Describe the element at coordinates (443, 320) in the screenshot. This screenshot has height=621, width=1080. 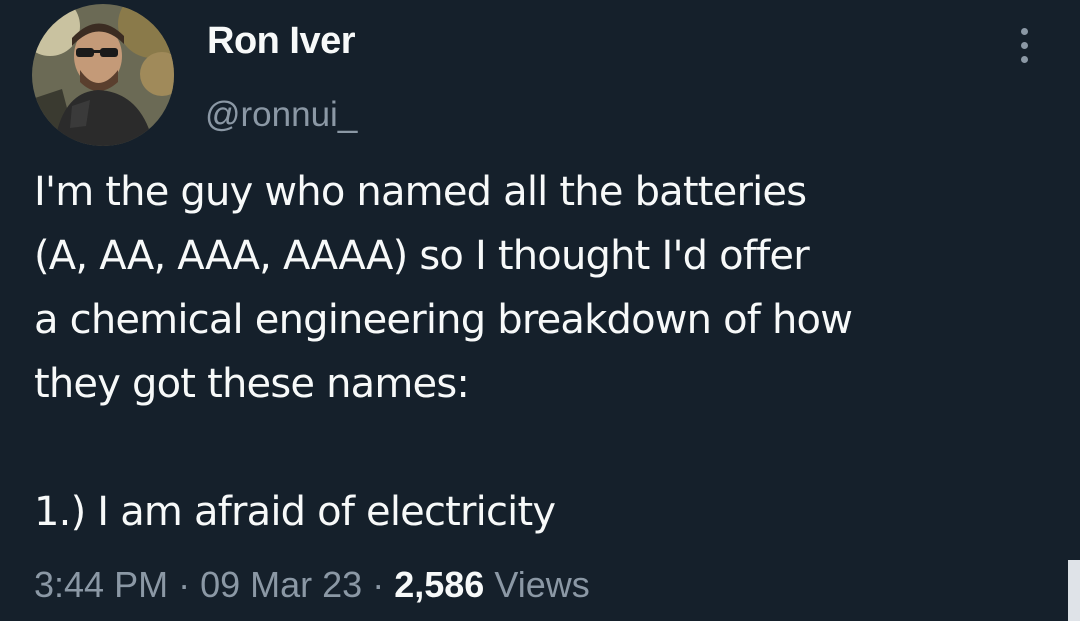
I see `tweet-text-line: a chemical engineering breakdown of how` at that location.